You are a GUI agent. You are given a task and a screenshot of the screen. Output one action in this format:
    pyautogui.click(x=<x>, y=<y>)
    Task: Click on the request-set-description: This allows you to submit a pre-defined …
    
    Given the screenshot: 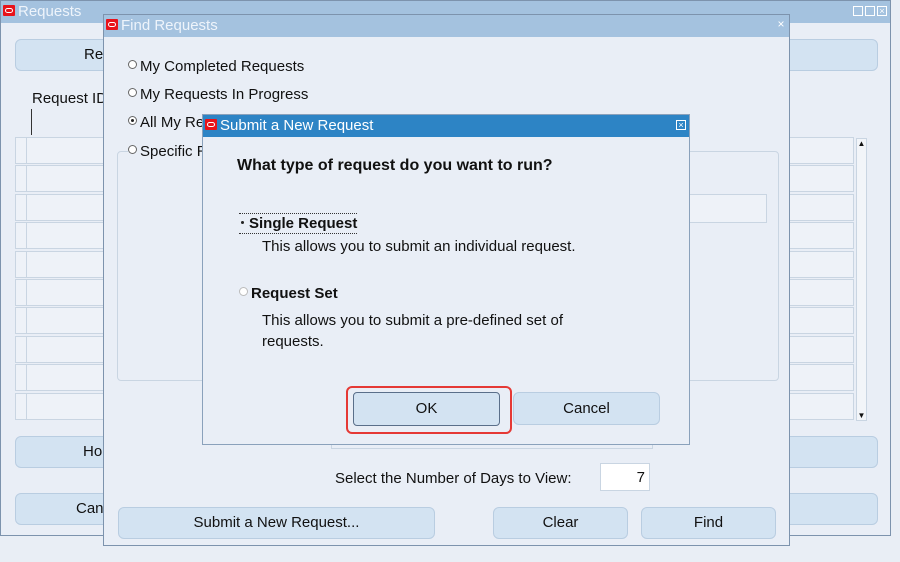 What is the action you would take?
    pyautogui.click(x=412, y=331)
    